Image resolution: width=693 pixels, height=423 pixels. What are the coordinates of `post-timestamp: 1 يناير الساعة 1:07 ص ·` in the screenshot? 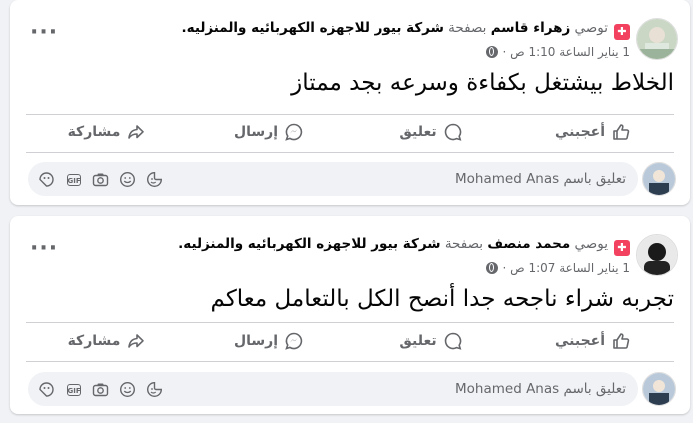 It's located at (558, 268).